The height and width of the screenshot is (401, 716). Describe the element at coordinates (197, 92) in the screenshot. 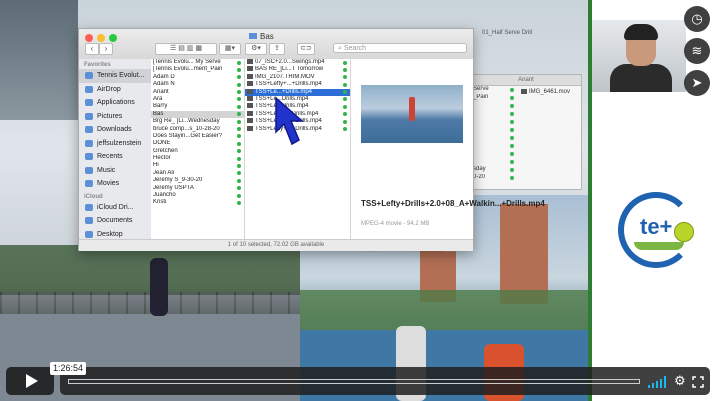

I see `folder-row: Anant` at that location.